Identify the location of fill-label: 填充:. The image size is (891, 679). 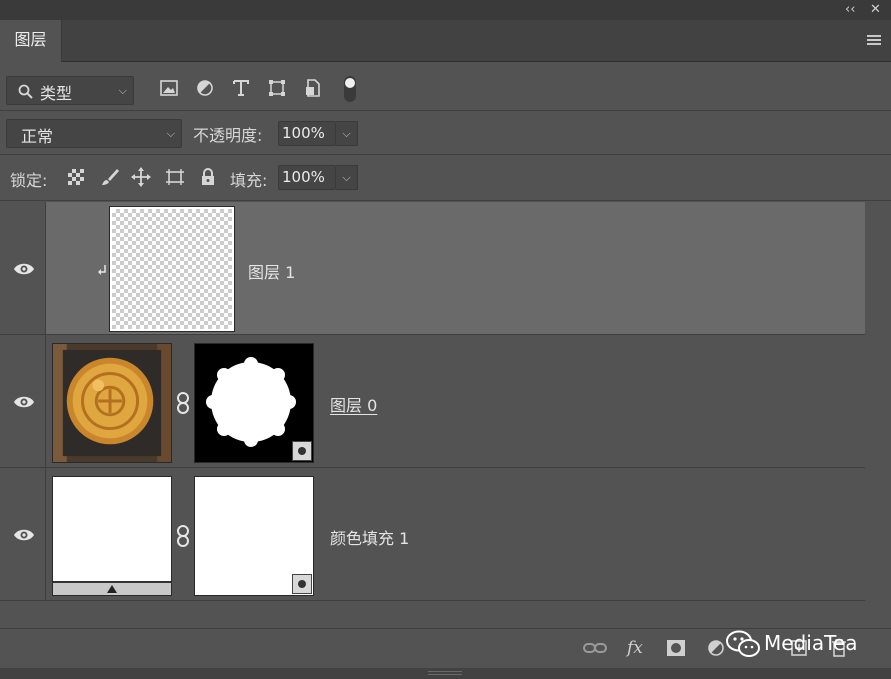
(249, 180).